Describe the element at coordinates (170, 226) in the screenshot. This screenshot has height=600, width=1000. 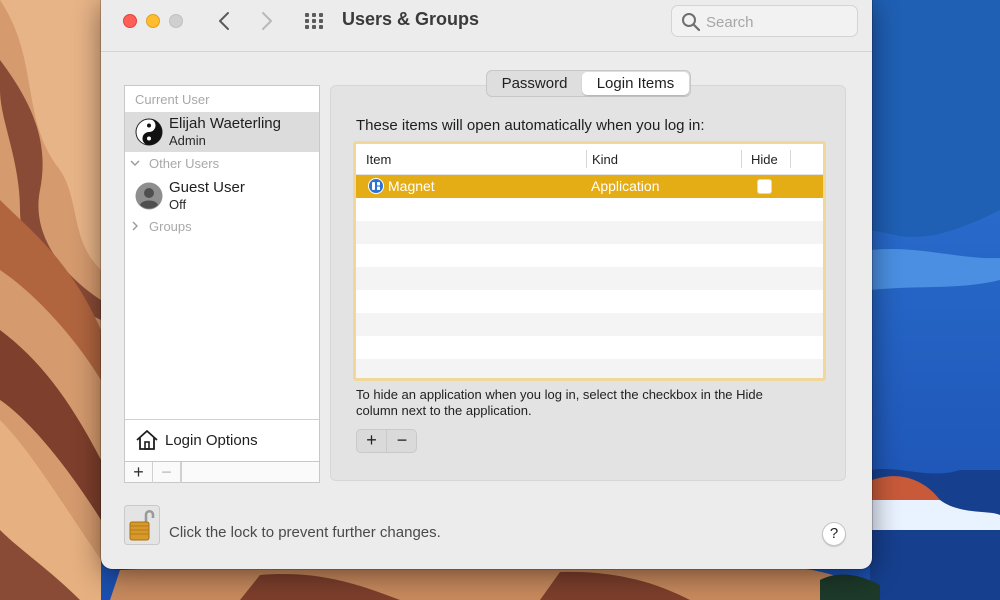
I see `groups-header: Groups` at that location.